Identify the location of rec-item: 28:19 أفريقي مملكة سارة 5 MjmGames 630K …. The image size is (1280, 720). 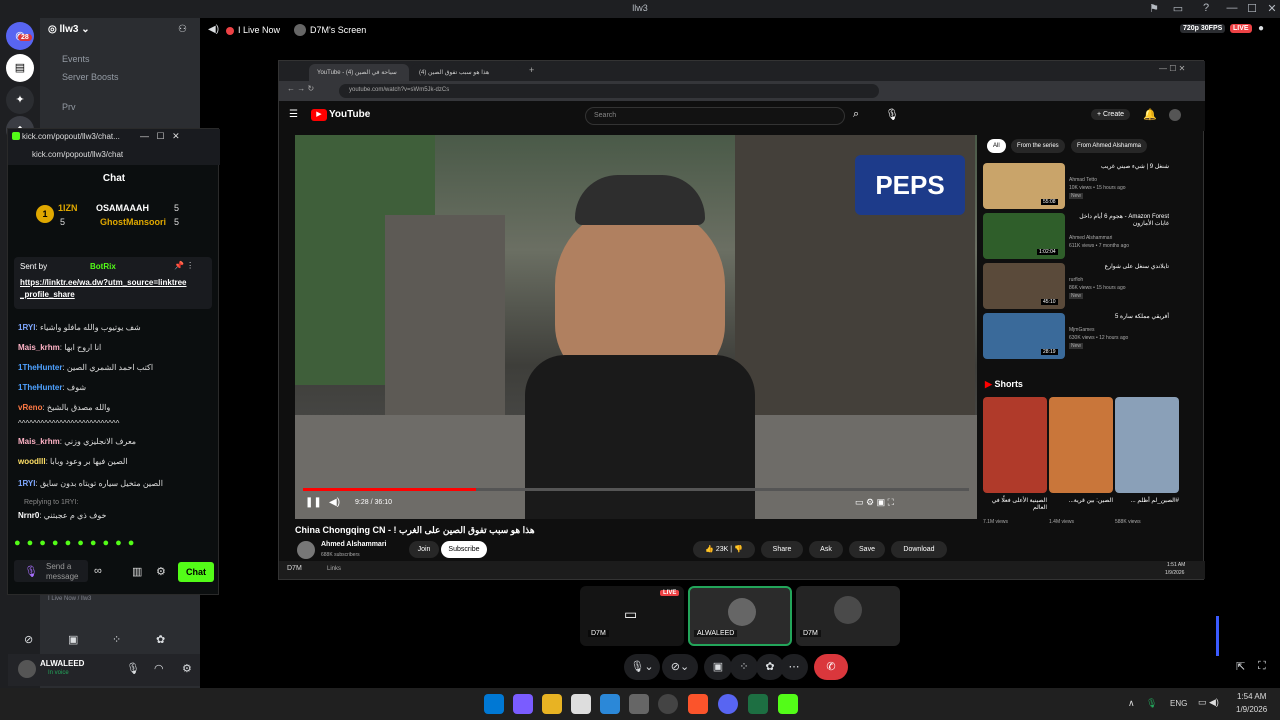
(1088, 337).